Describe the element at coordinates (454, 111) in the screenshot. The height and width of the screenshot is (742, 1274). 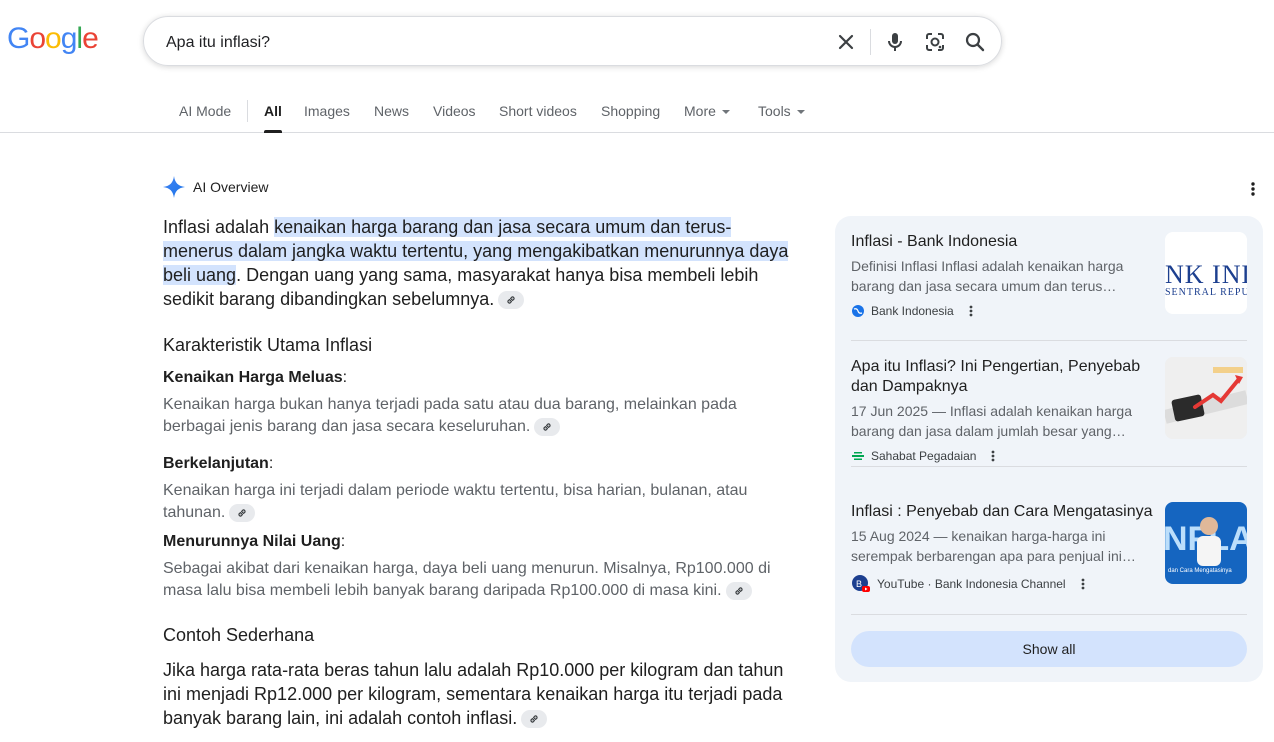
I see `tab-videos: Videos` at that location.